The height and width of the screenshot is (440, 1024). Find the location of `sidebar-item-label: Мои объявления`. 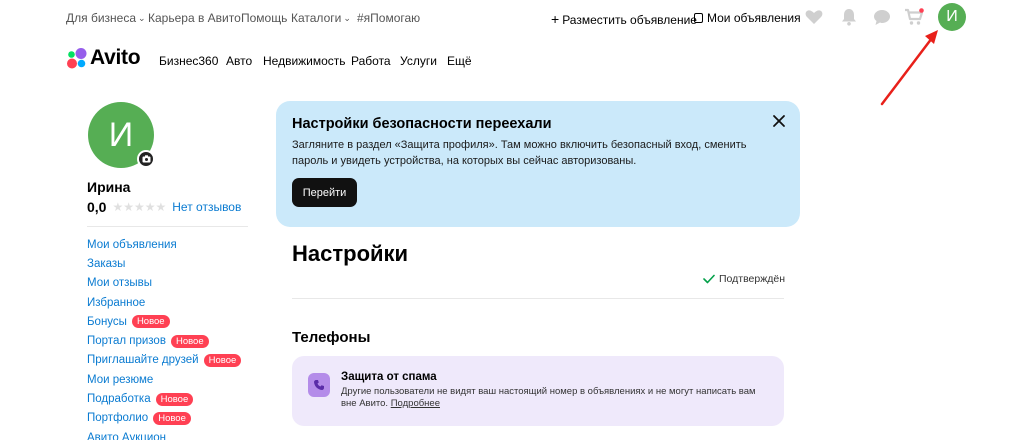

sidebar-item-label: Мои объявления is located at coordinates (132, 244).